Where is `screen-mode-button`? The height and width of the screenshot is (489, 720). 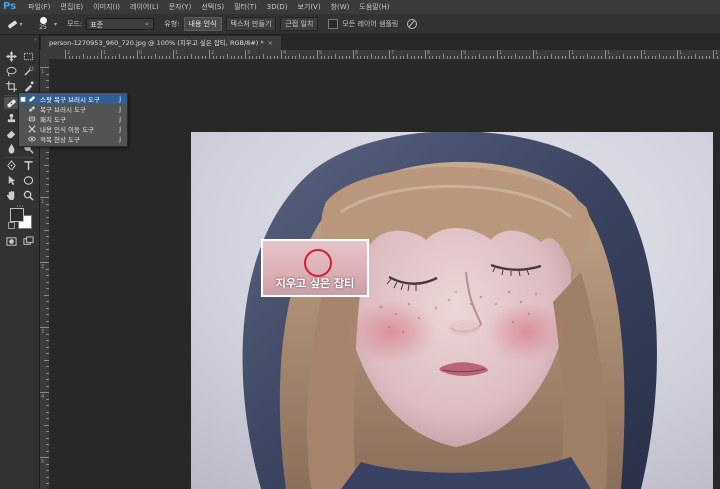
screen-mode-button is located at coordinates (28, 241).